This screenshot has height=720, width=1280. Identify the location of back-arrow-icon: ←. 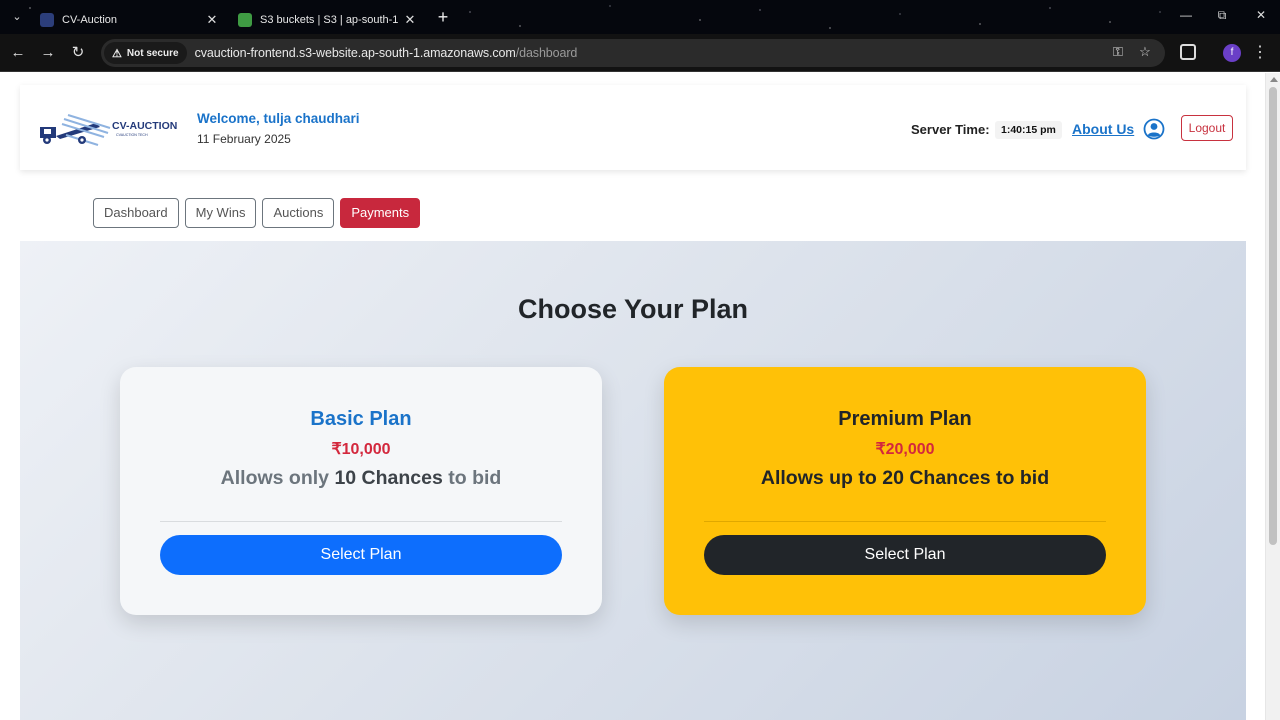
(18, 53).